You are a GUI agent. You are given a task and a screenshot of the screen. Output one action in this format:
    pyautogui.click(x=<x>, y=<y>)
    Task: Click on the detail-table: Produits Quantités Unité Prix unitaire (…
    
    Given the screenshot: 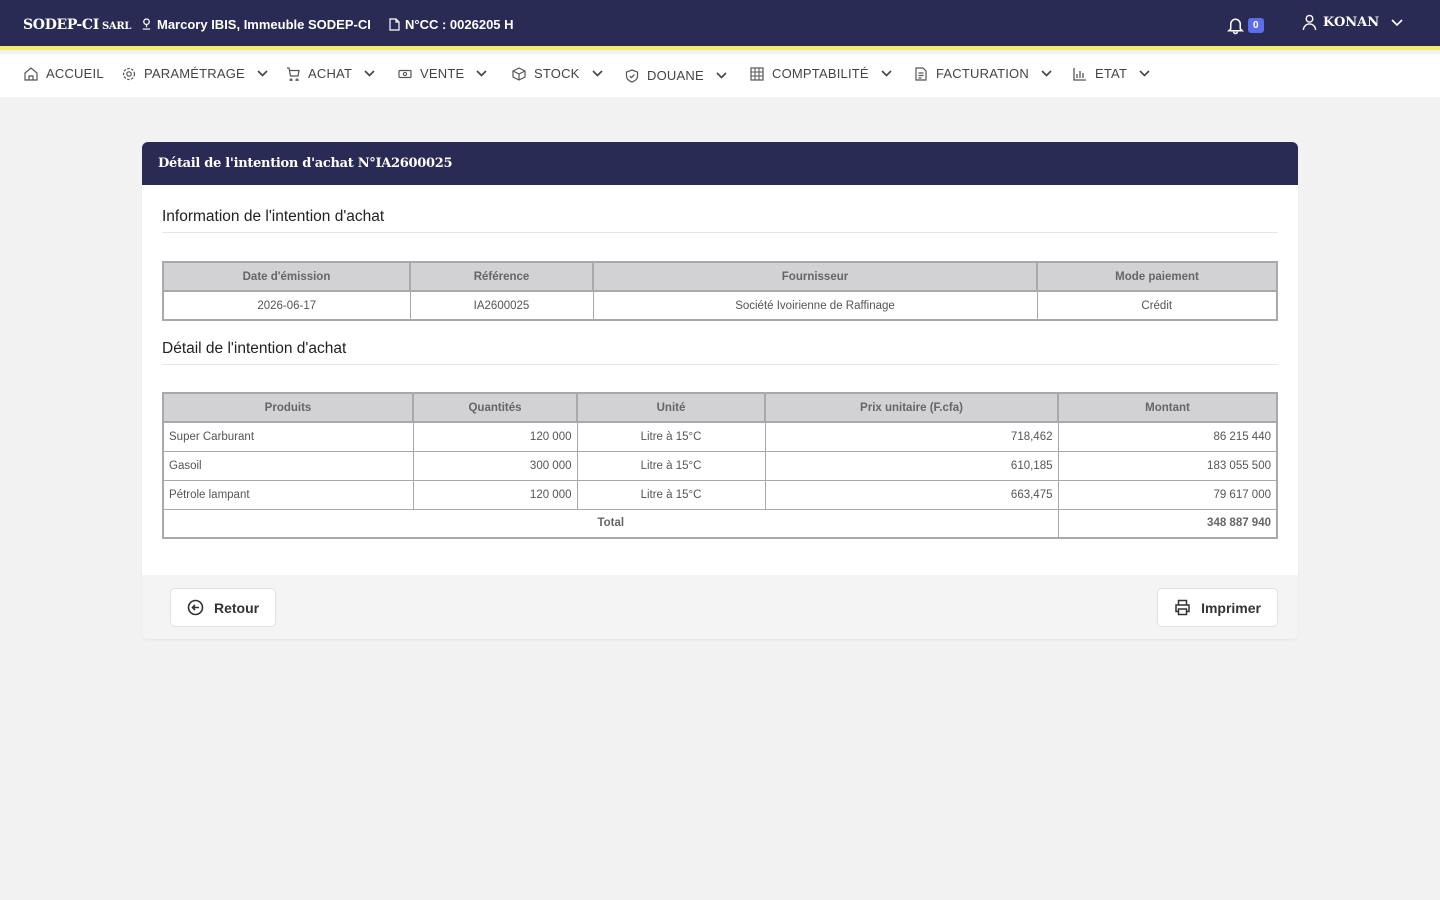 What is the action you would take?
    pyautogui.click(x=720, y=465)
    